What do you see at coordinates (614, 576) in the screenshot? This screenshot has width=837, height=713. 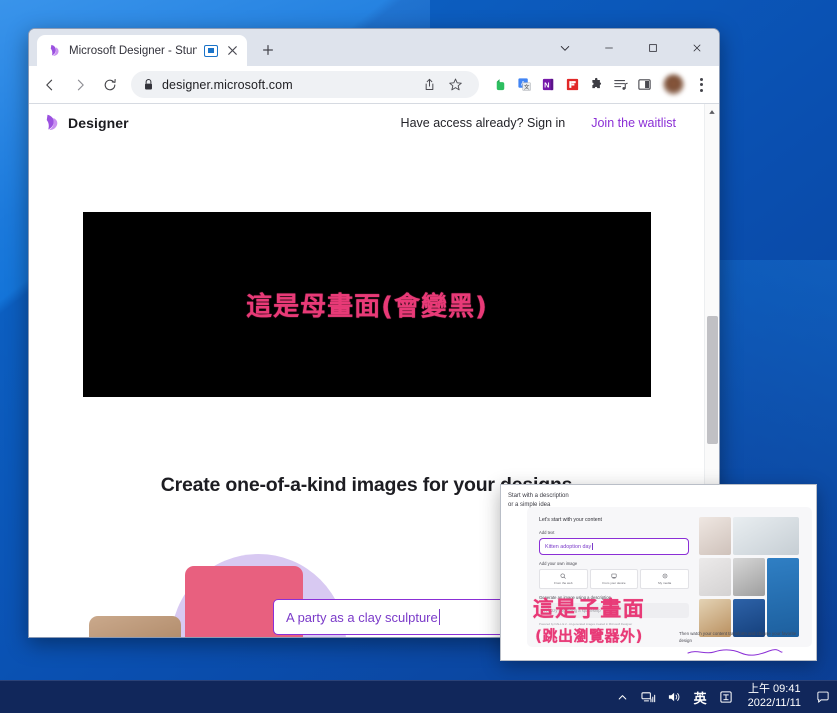 I see `device-upload-icon` at bounding box center [614, 576].